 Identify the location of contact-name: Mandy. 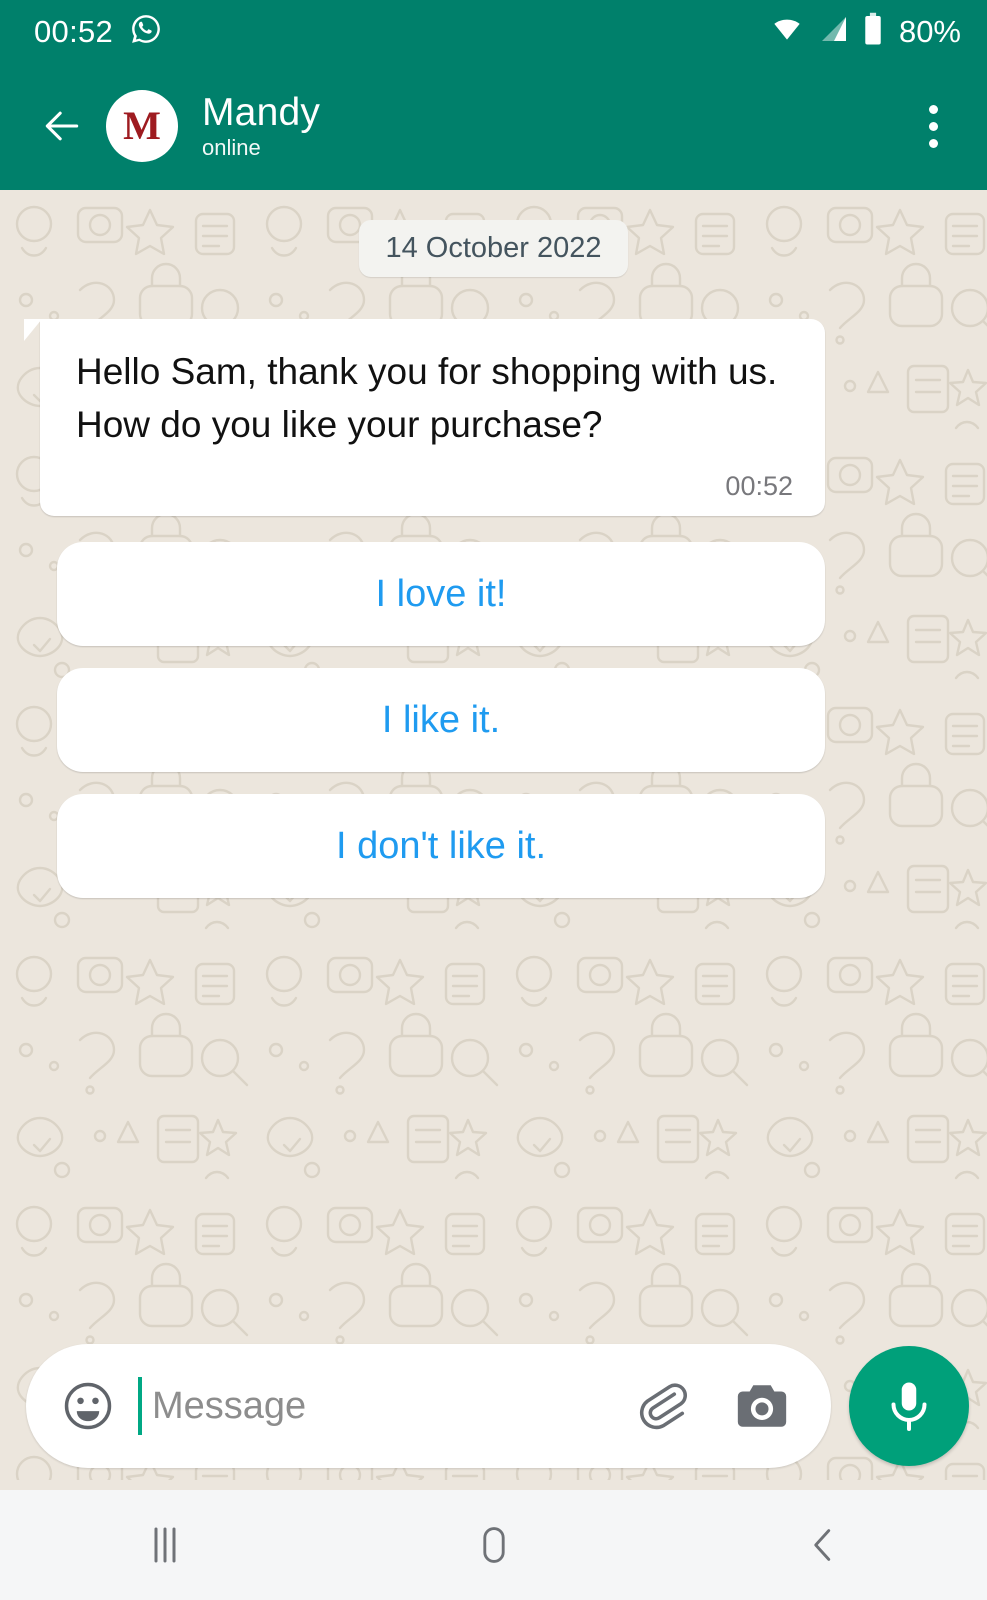
(261, 112).